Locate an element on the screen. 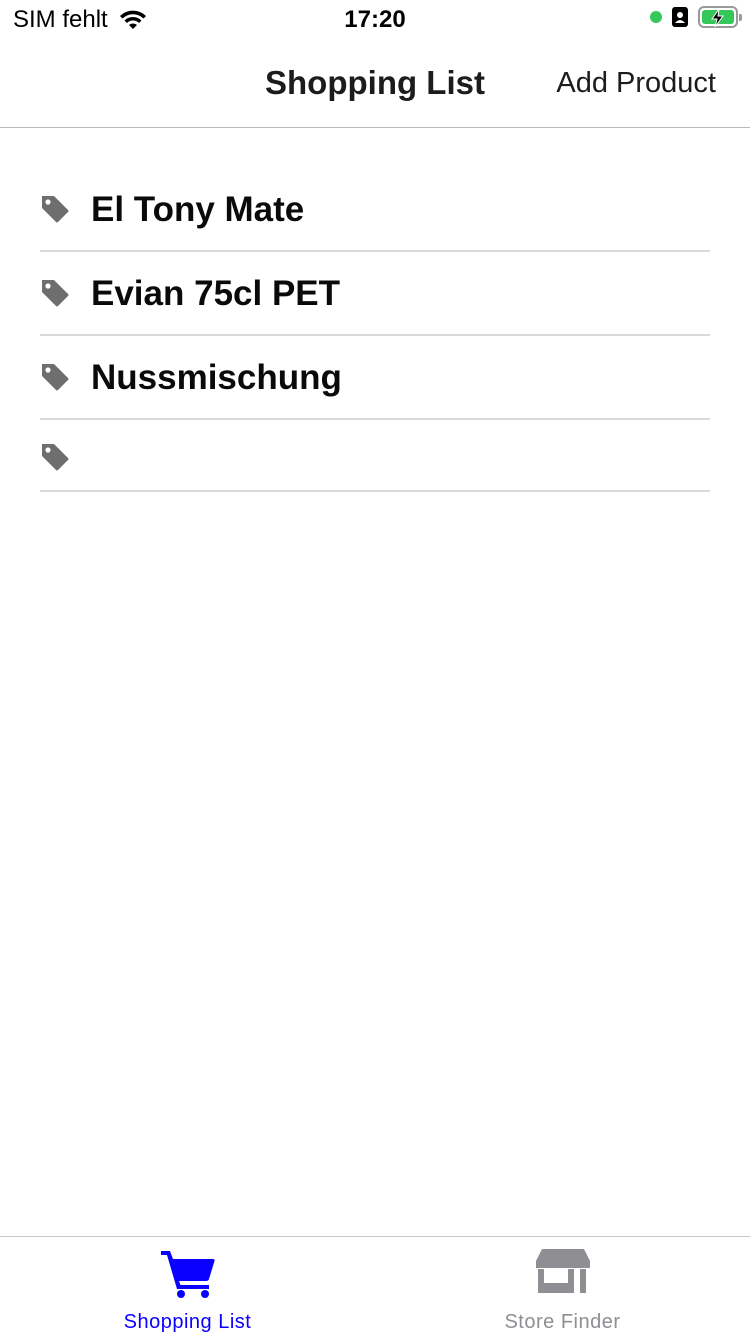  status-bar: SIM fehlt 17:20 is located at coordinates (375, 20).